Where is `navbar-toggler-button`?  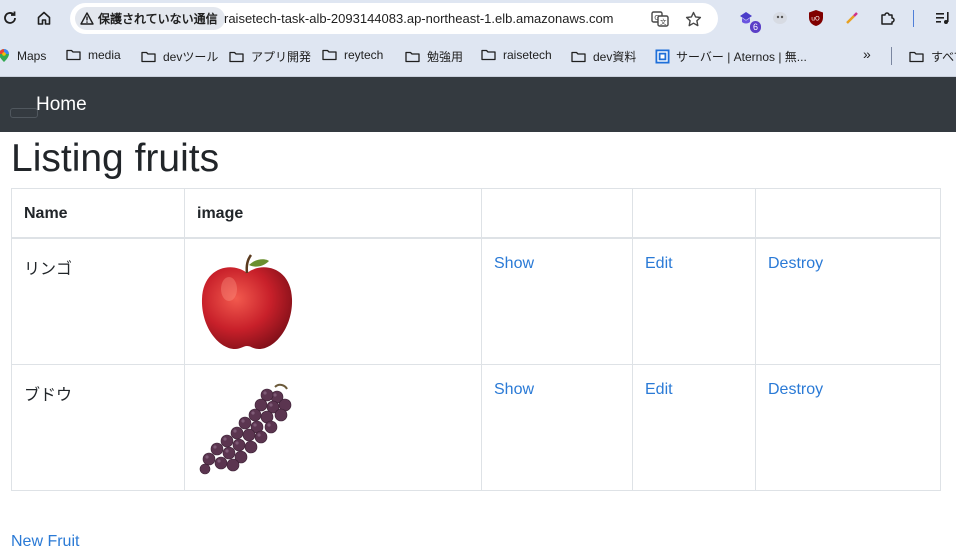 navbar-toggler-button is located at coordinates (24, 113).